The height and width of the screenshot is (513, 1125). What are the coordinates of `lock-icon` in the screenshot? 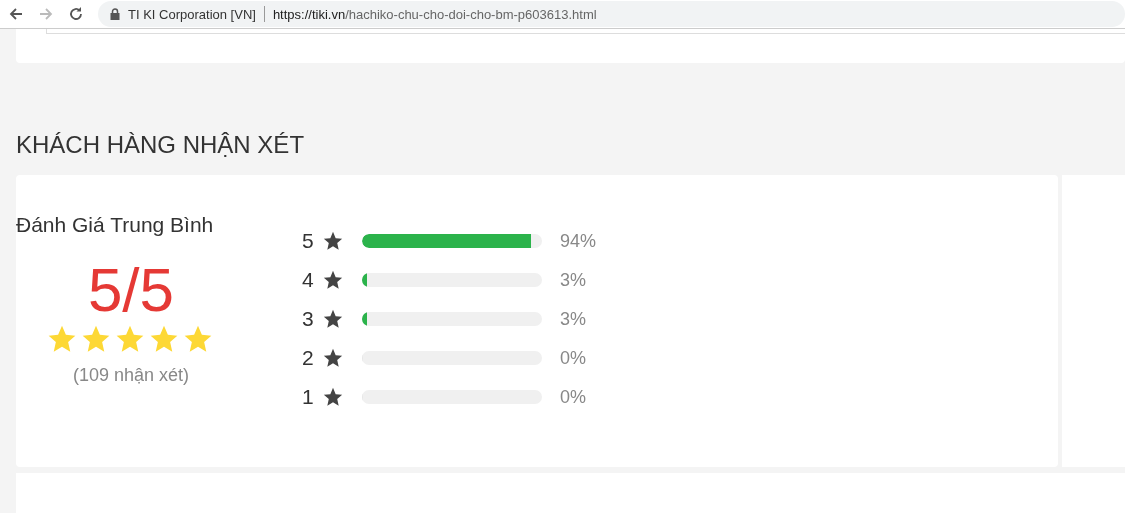 It's located at (115, 14).